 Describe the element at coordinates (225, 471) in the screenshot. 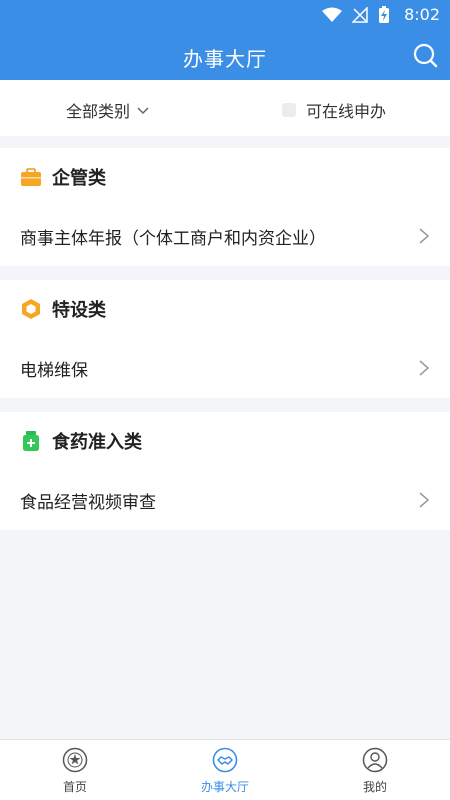

I see `section-food-drug: 食药准入类 食品经营视频审查` at that location.